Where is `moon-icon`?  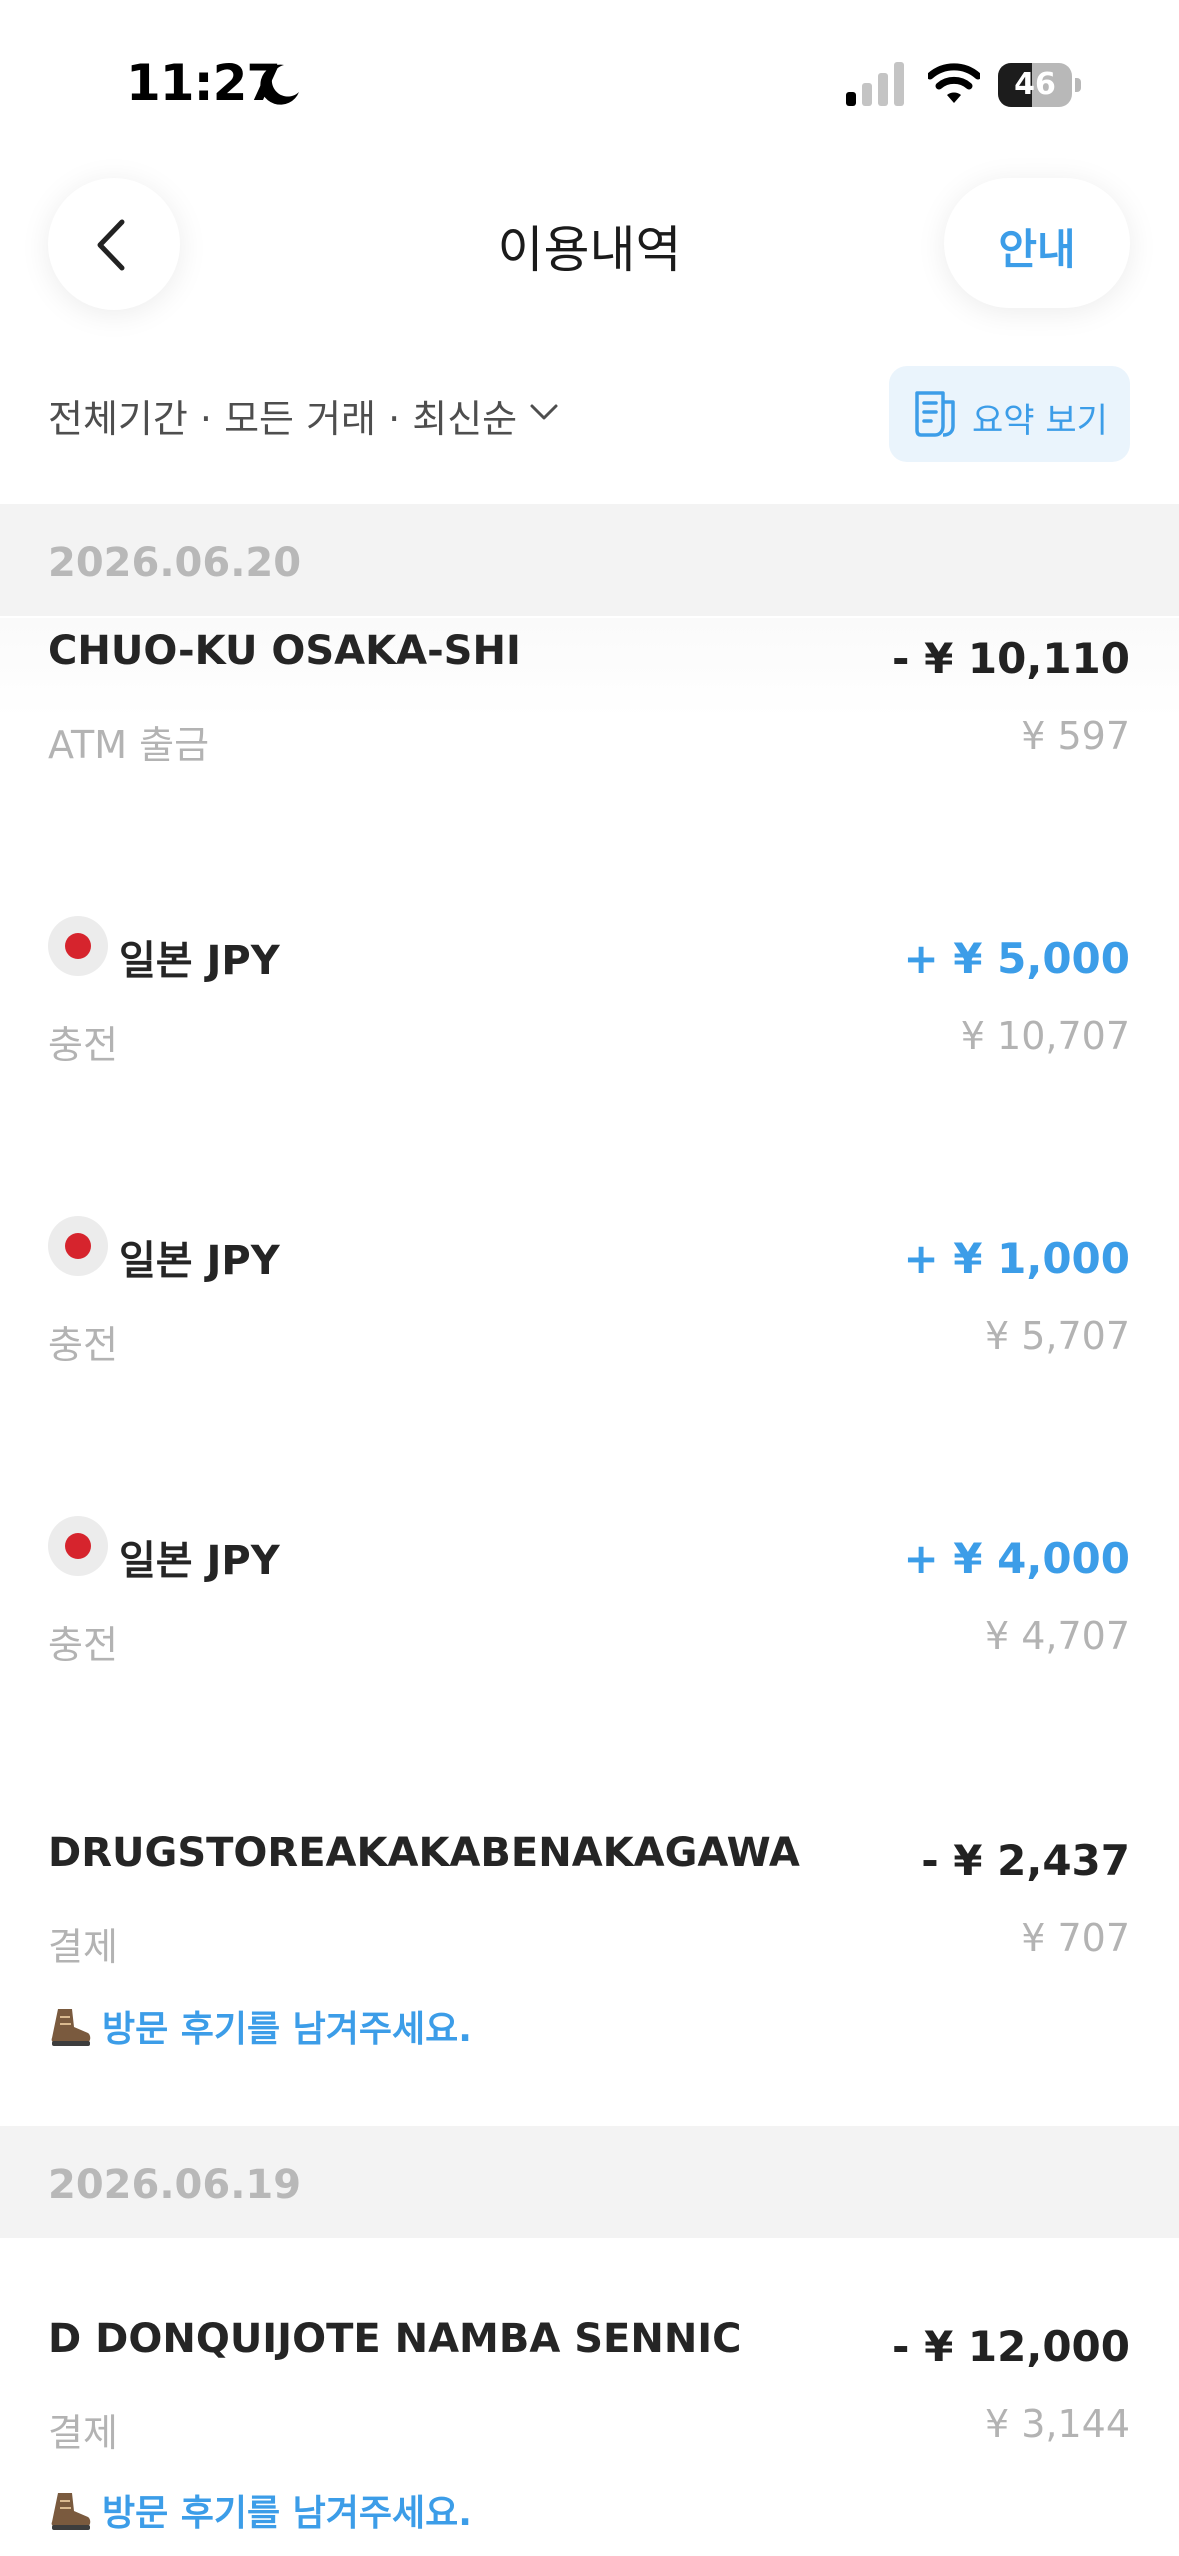
moon-icon is located at coordinates (279, 84).